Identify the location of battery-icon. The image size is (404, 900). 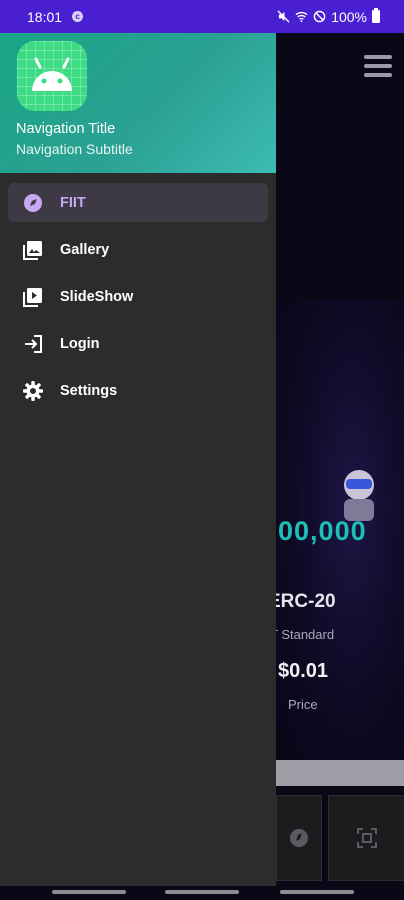
(376, 15).